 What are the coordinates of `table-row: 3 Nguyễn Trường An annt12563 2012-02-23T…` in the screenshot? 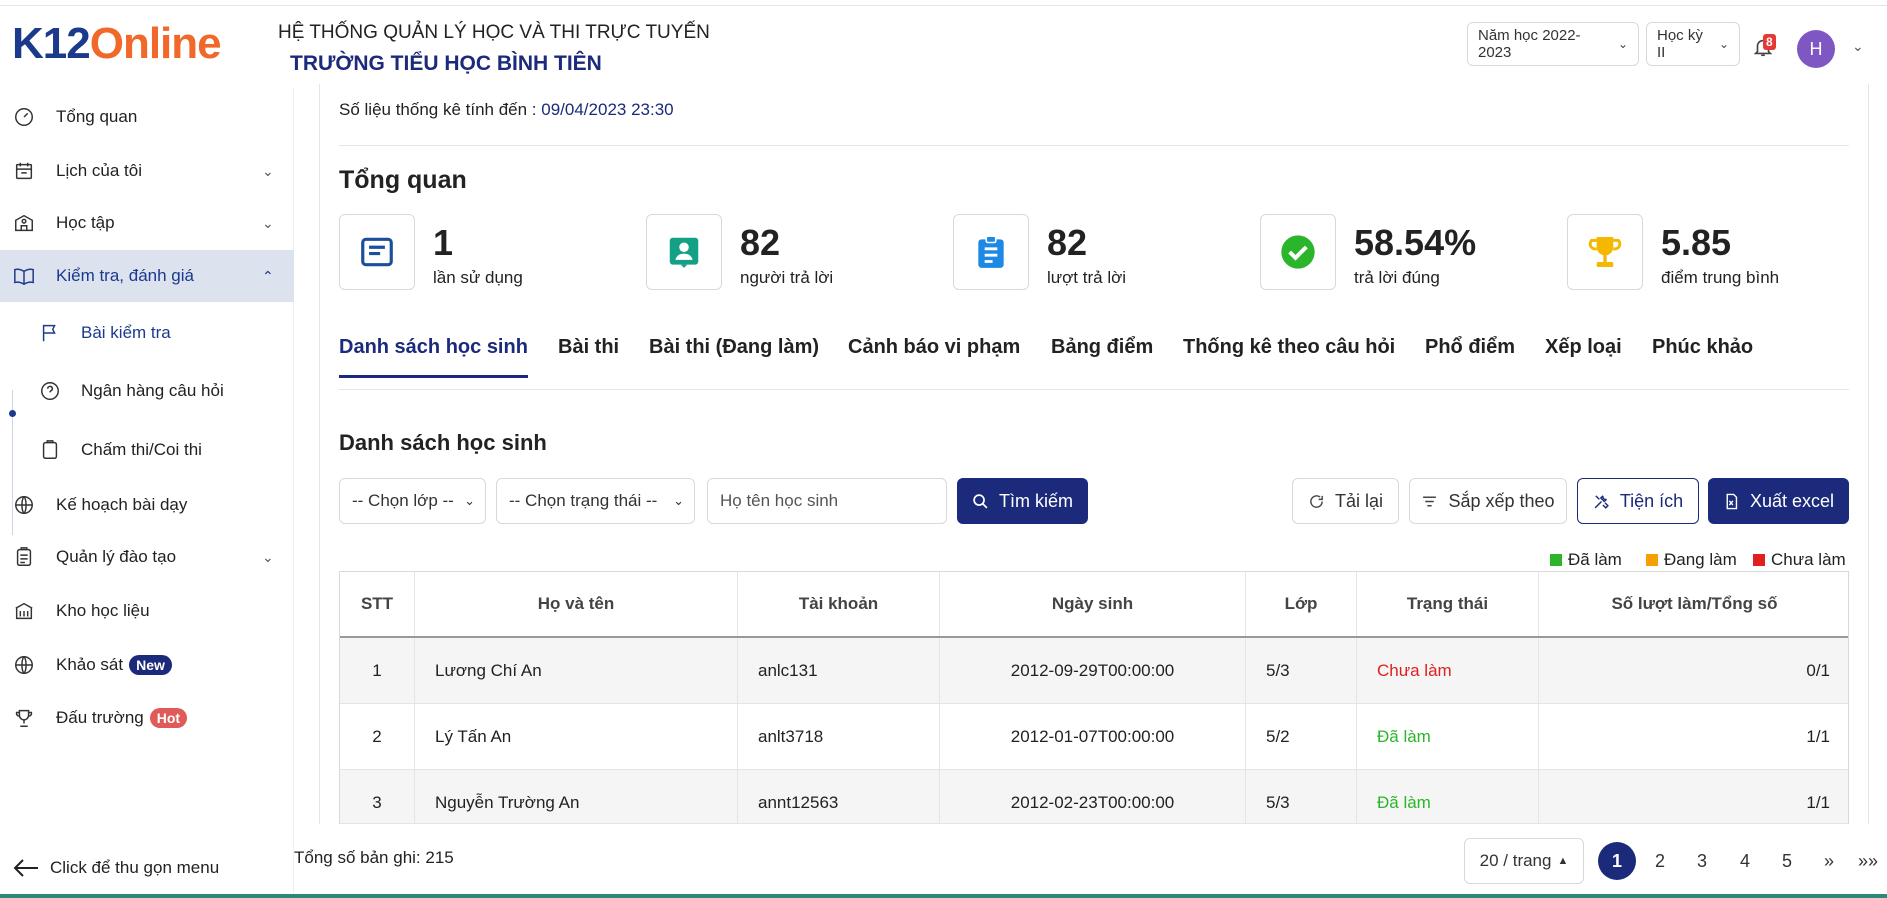 It's located at (1094, 797).